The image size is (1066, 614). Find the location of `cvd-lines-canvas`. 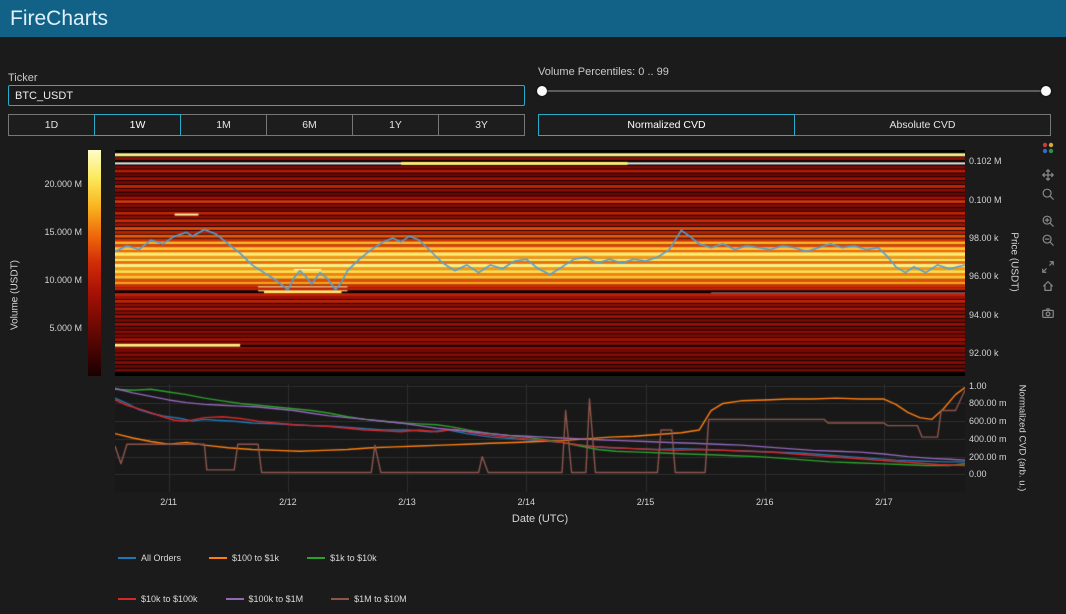

cvd-lines-canvas is located at coordinates (540, 438).